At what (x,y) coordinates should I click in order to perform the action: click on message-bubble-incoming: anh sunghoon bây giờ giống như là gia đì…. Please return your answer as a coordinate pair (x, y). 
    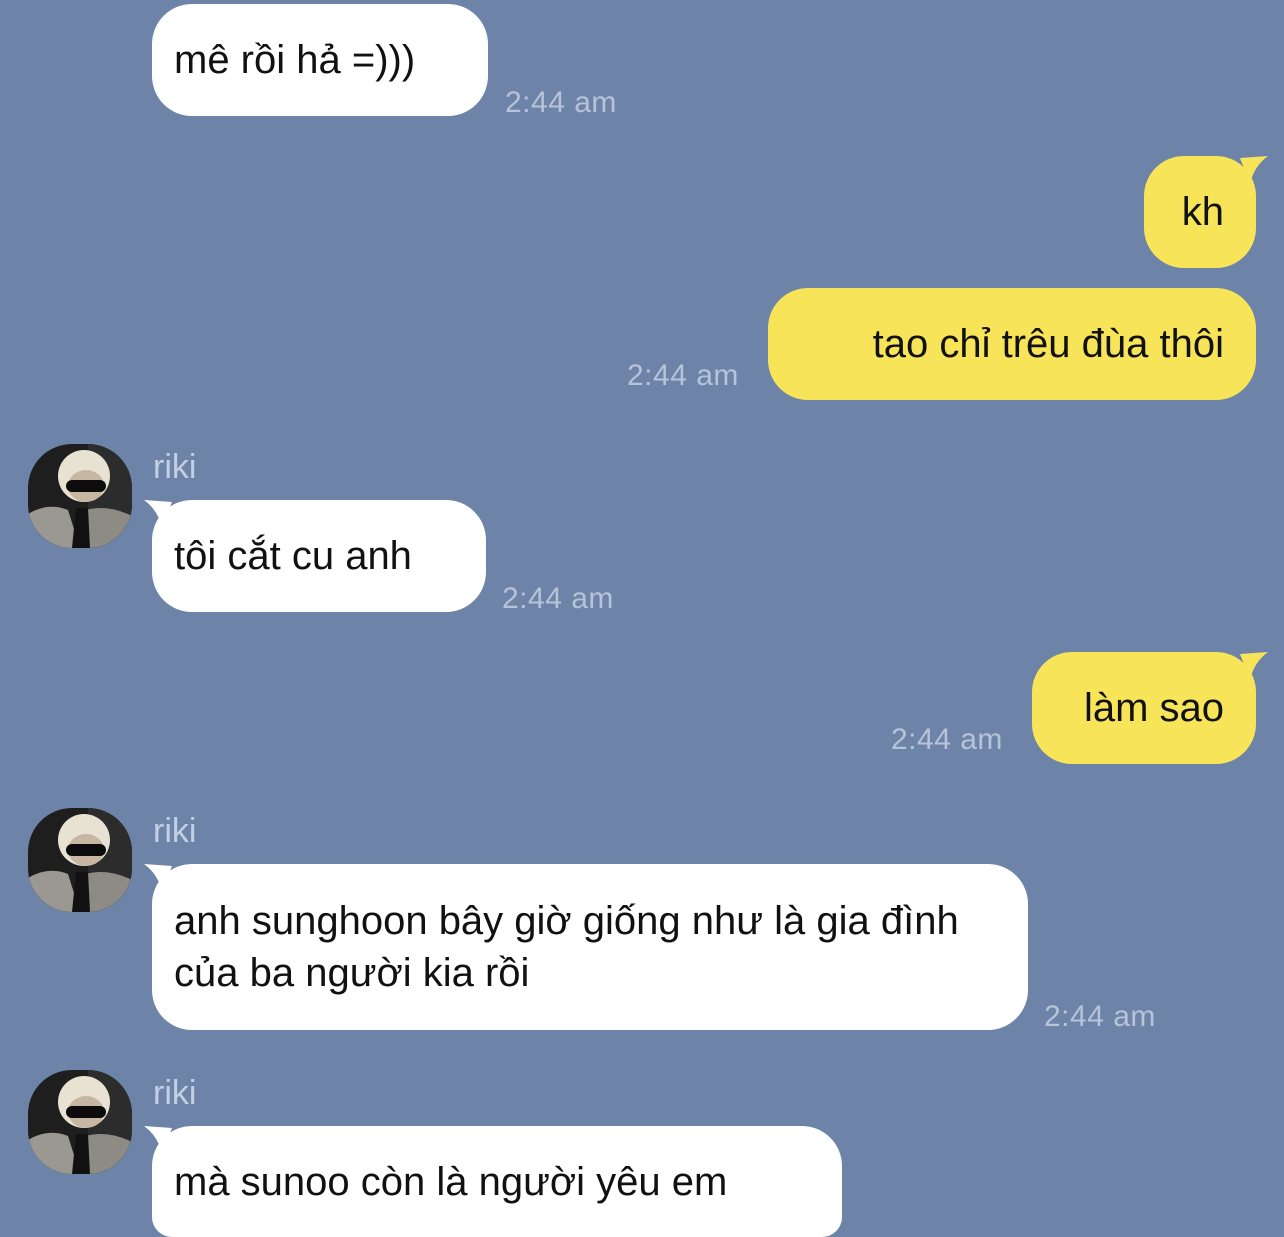
    Looking at the image, I should click on (590, 947).